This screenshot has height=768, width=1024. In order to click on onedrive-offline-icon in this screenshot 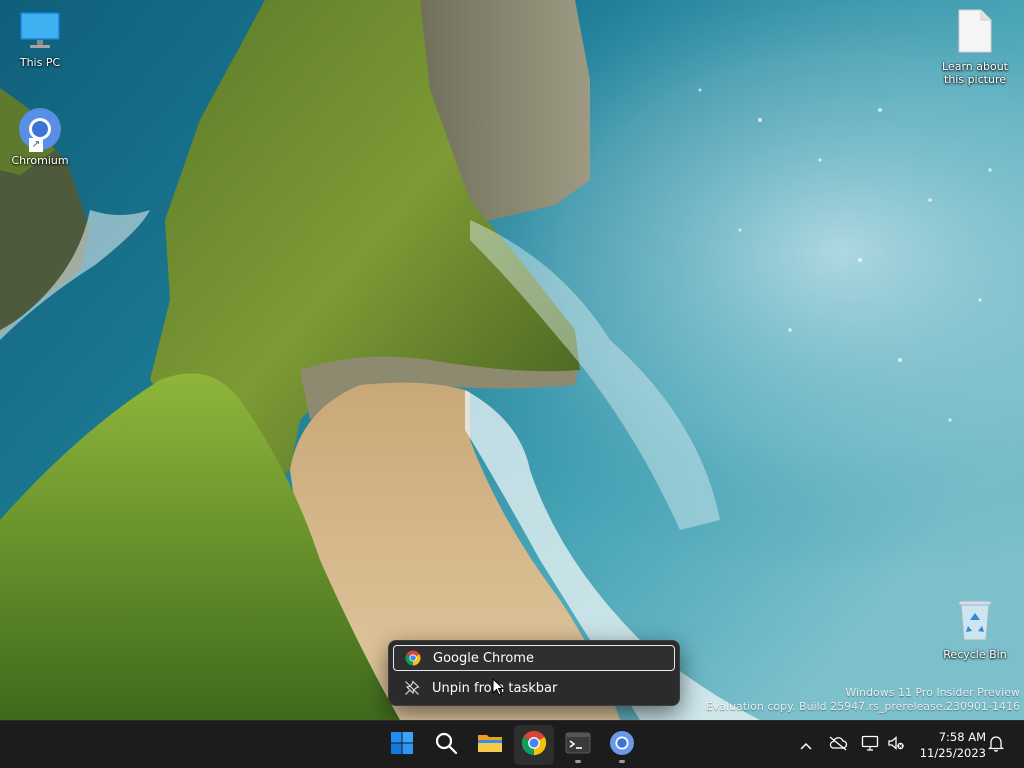, I will do `click(838, 745)`.